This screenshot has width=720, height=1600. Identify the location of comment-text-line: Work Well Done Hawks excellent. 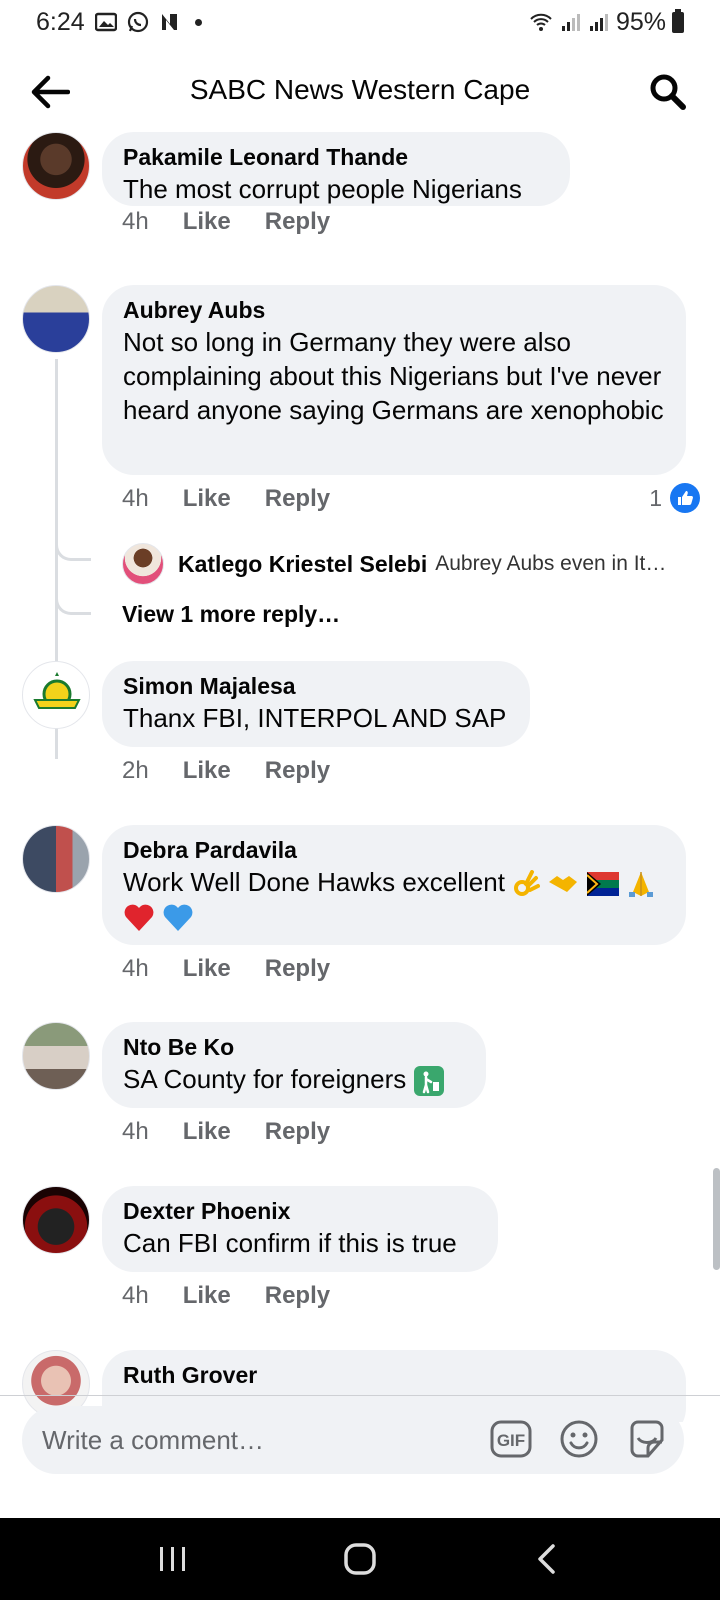
(394, 899).